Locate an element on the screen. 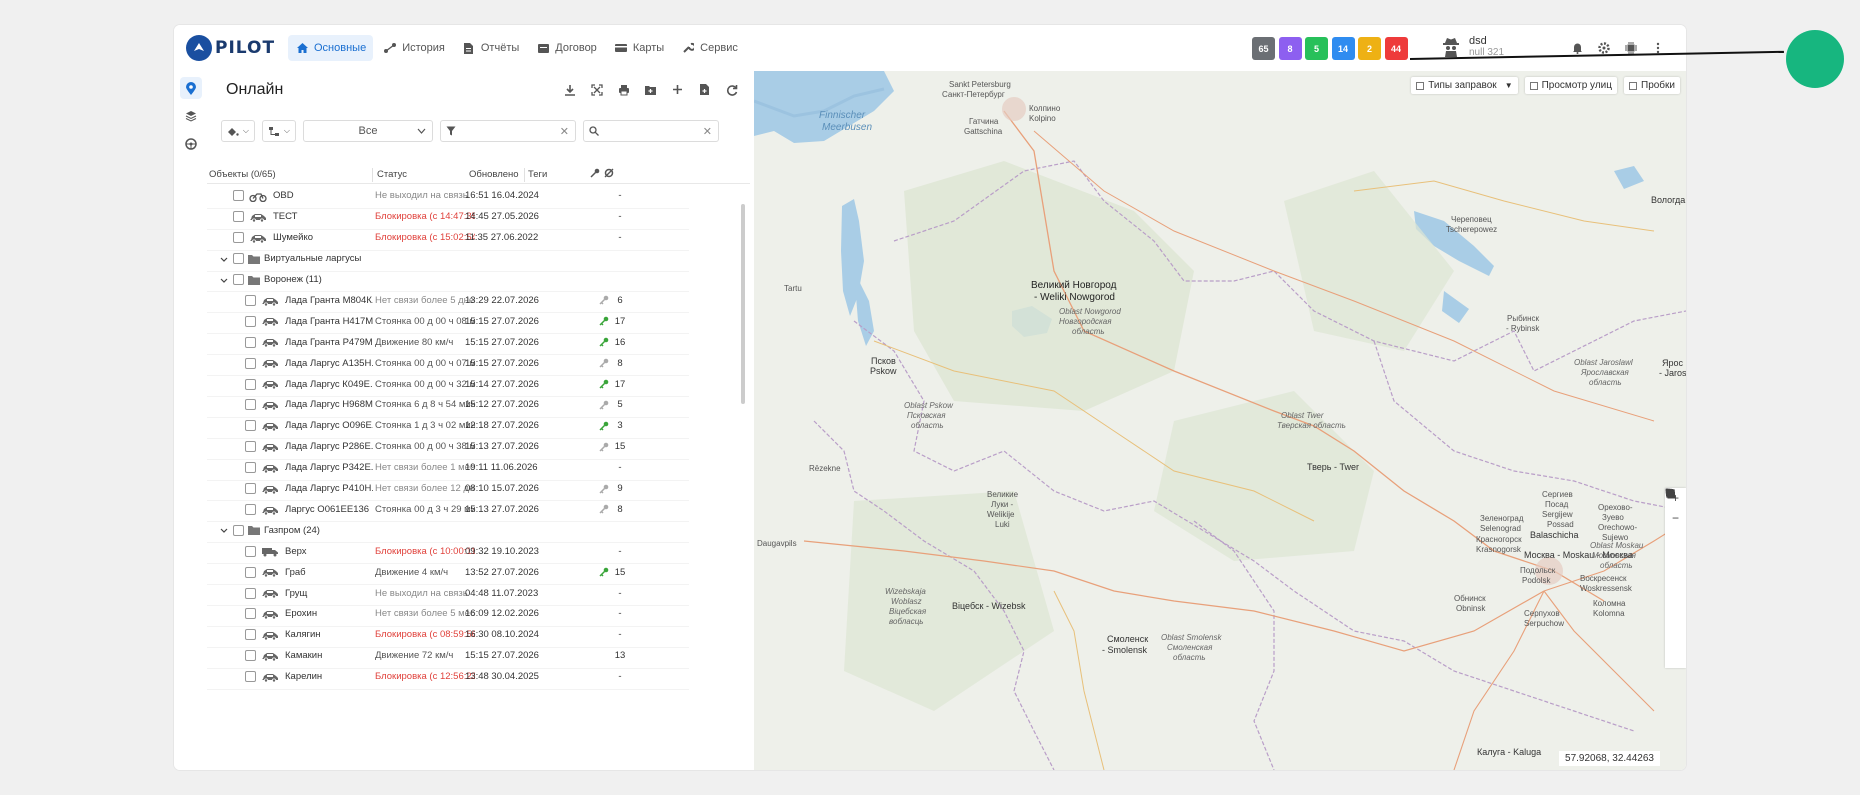 The image size is (1860, 795). object-updated: 15:15 27.07.2026 is located at coordinates (502, 656).